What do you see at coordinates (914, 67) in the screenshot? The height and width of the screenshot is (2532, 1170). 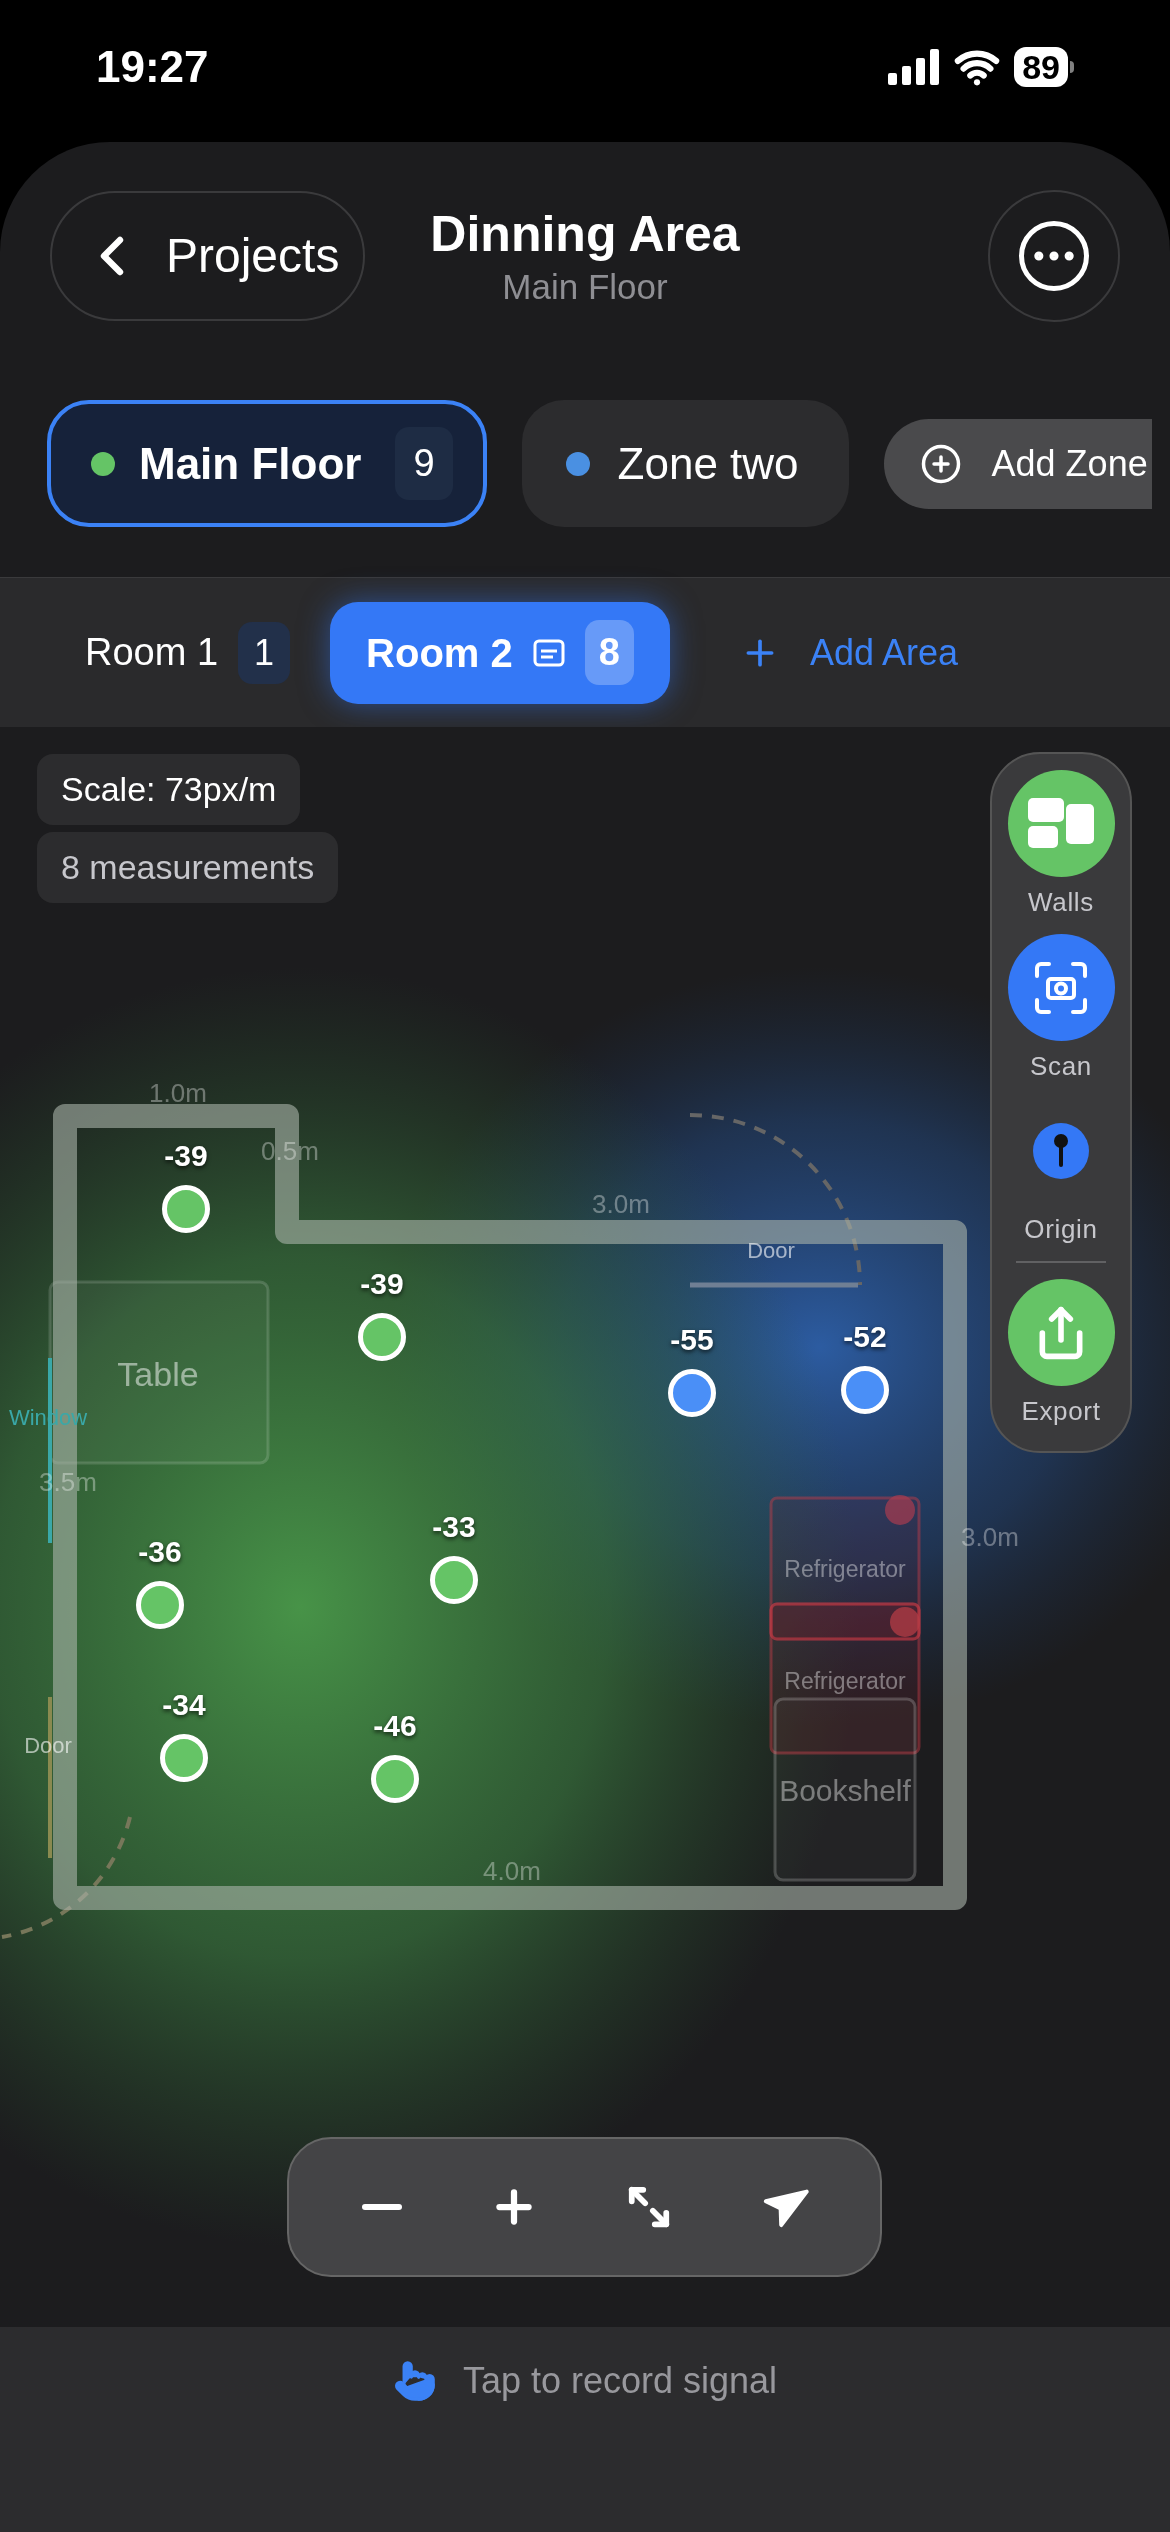 I see `signal-icon` at bounding box center [914, 67].